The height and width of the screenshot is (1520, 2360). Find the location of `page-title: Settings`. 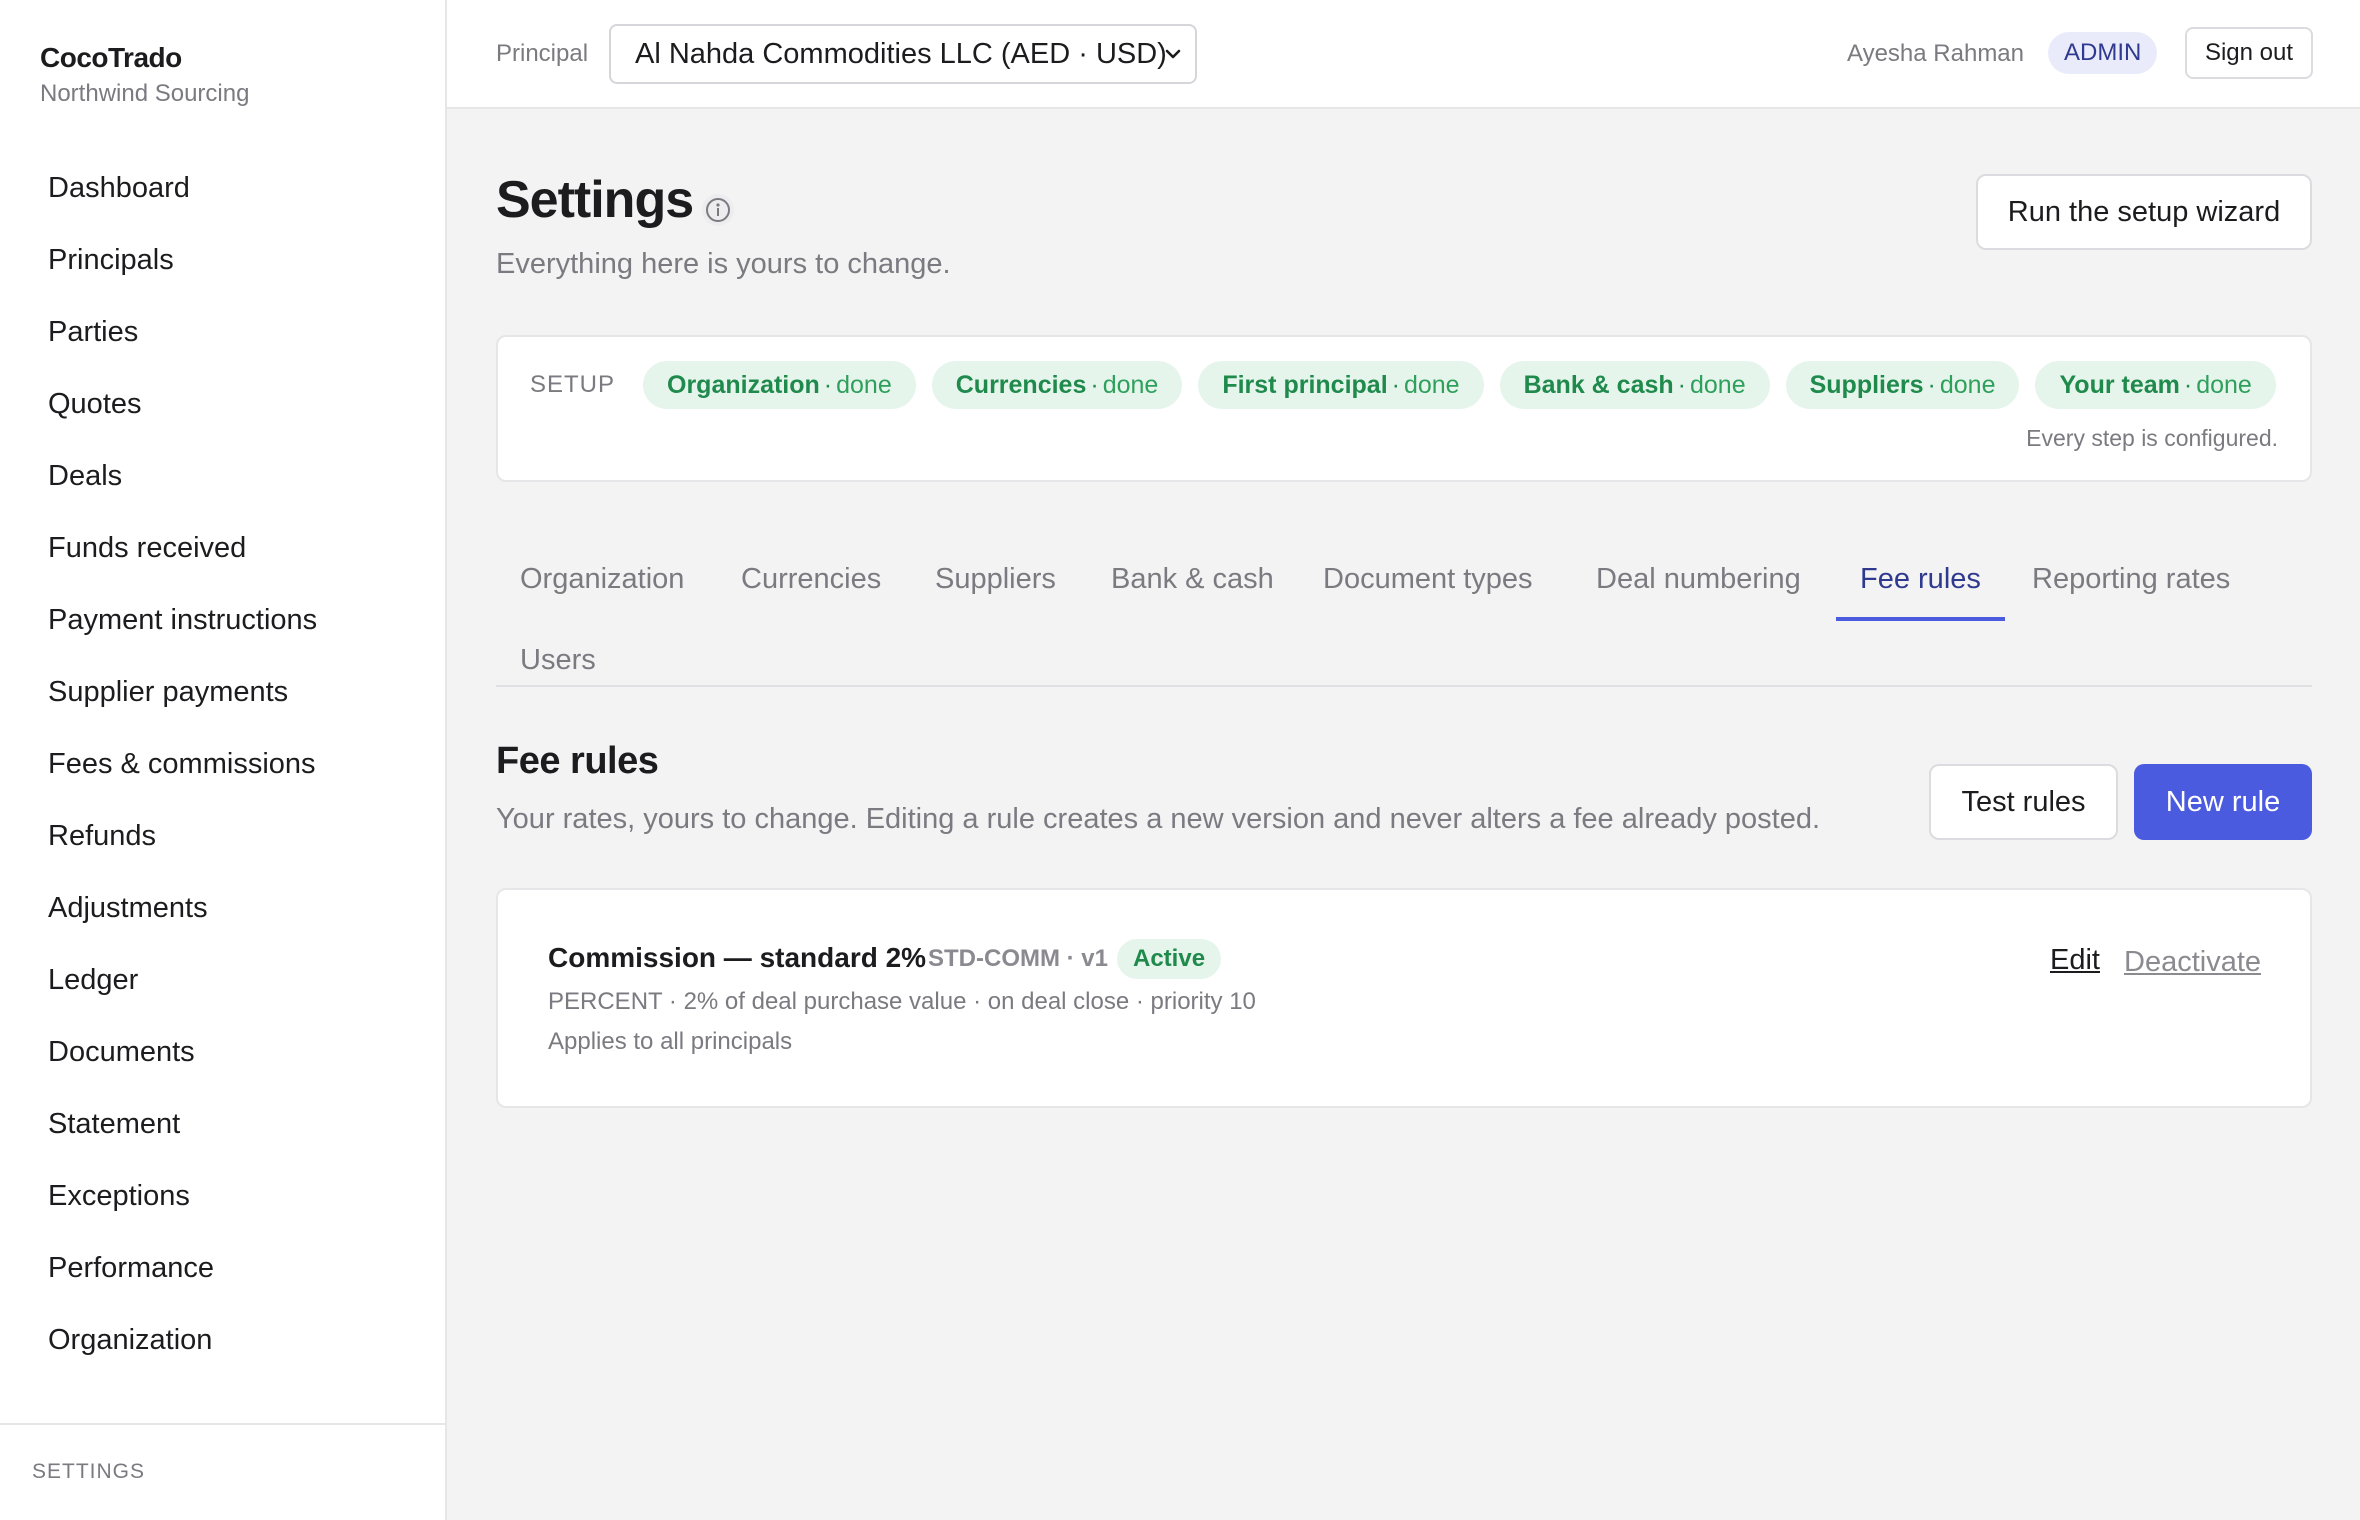

page-title: Settings is located at coordinates (595, 200).